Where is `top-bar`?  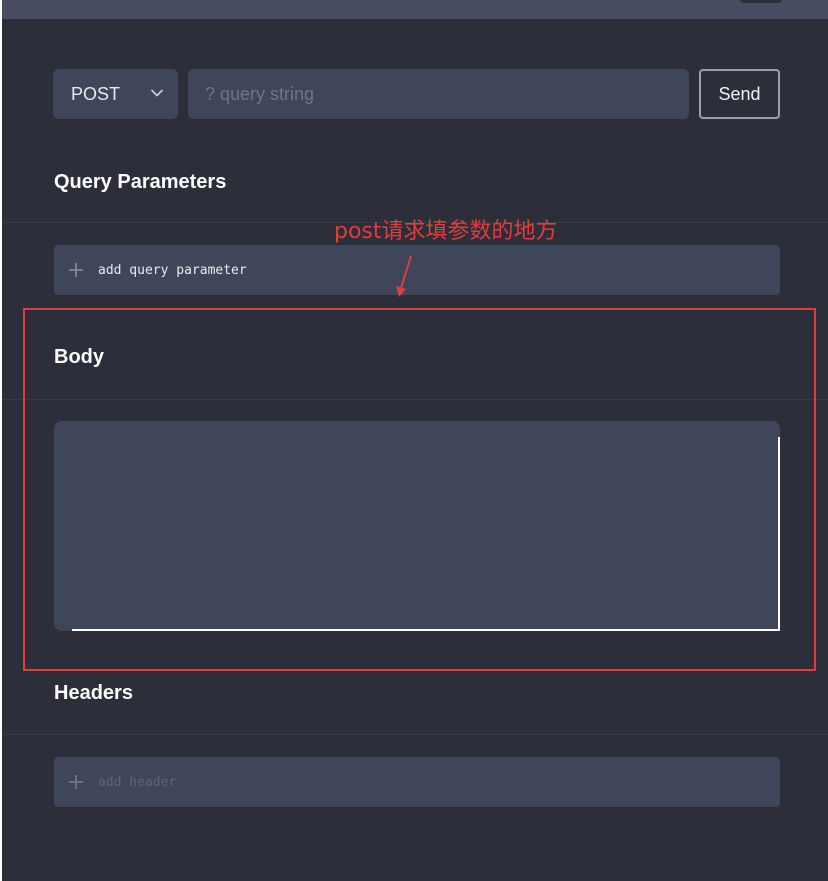
top-bar is located at coordinates (415, 9).